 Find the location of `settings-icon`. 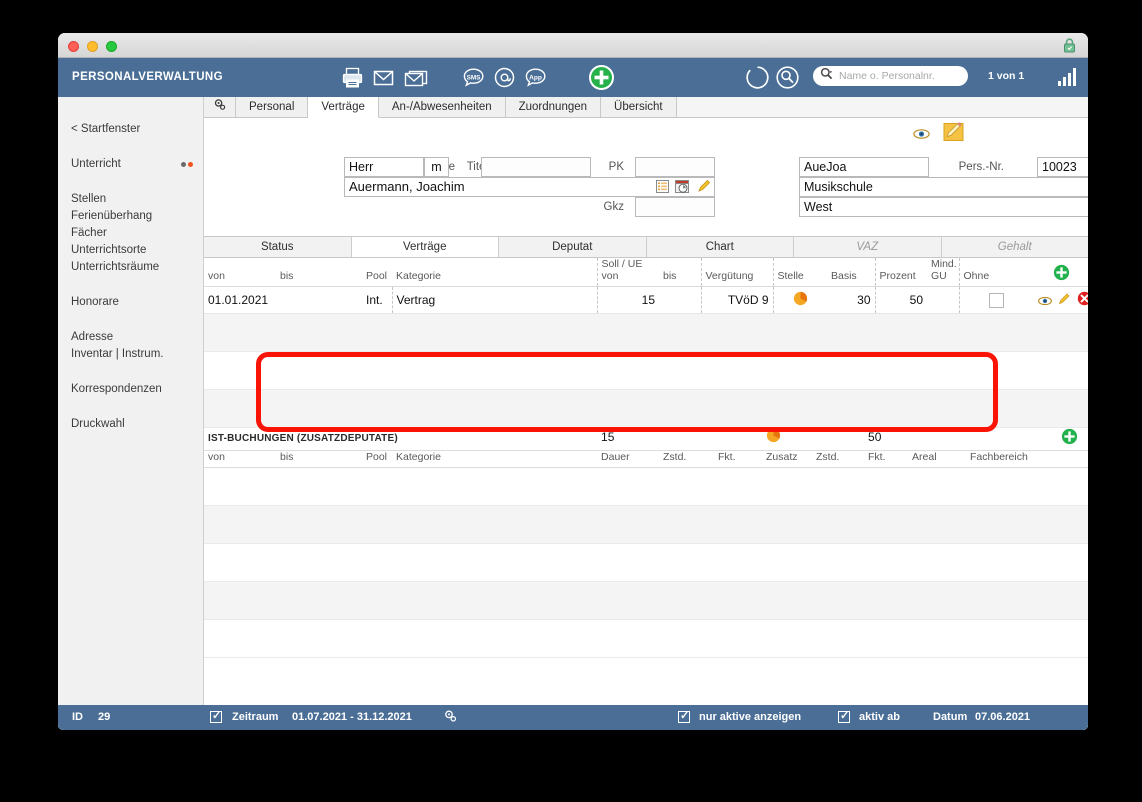

settings-icon is located at coordinates (450, 718).